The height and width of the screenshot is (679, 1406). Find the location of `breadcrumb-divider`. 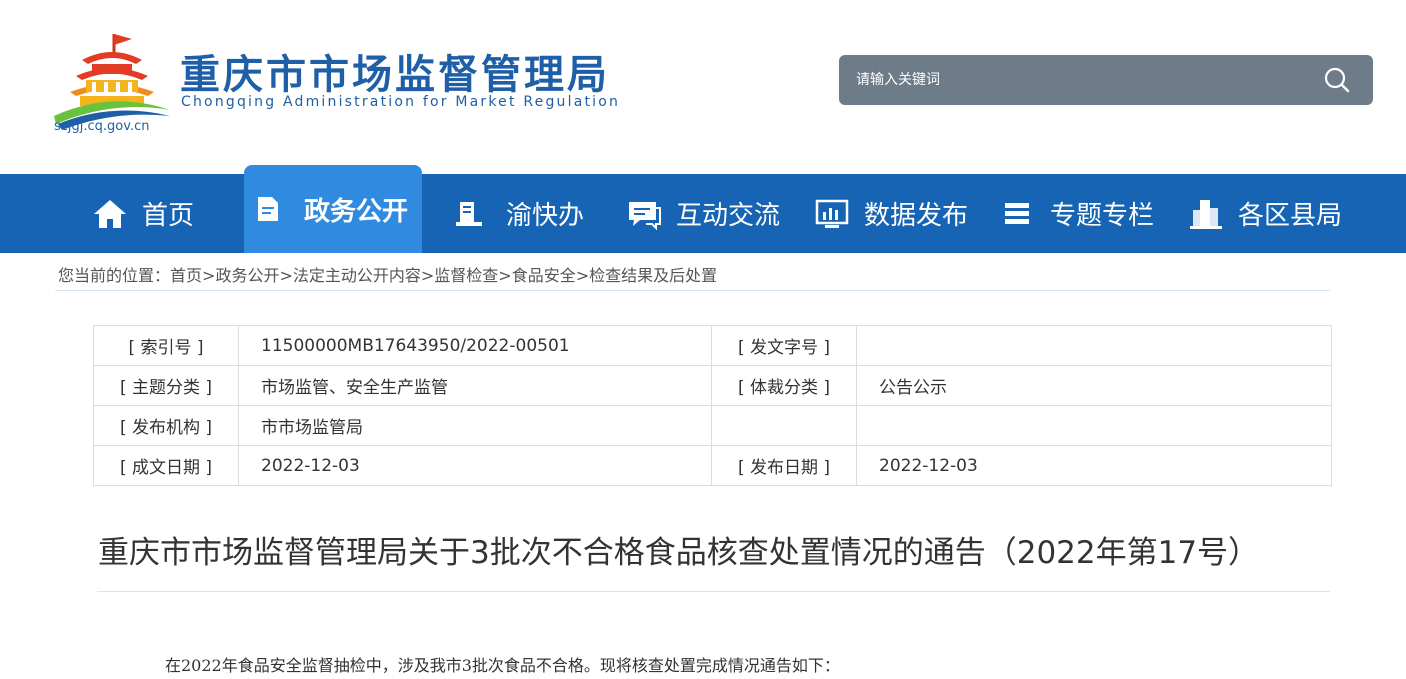

breadcrumb-divider is located at coordinates (692, 290).